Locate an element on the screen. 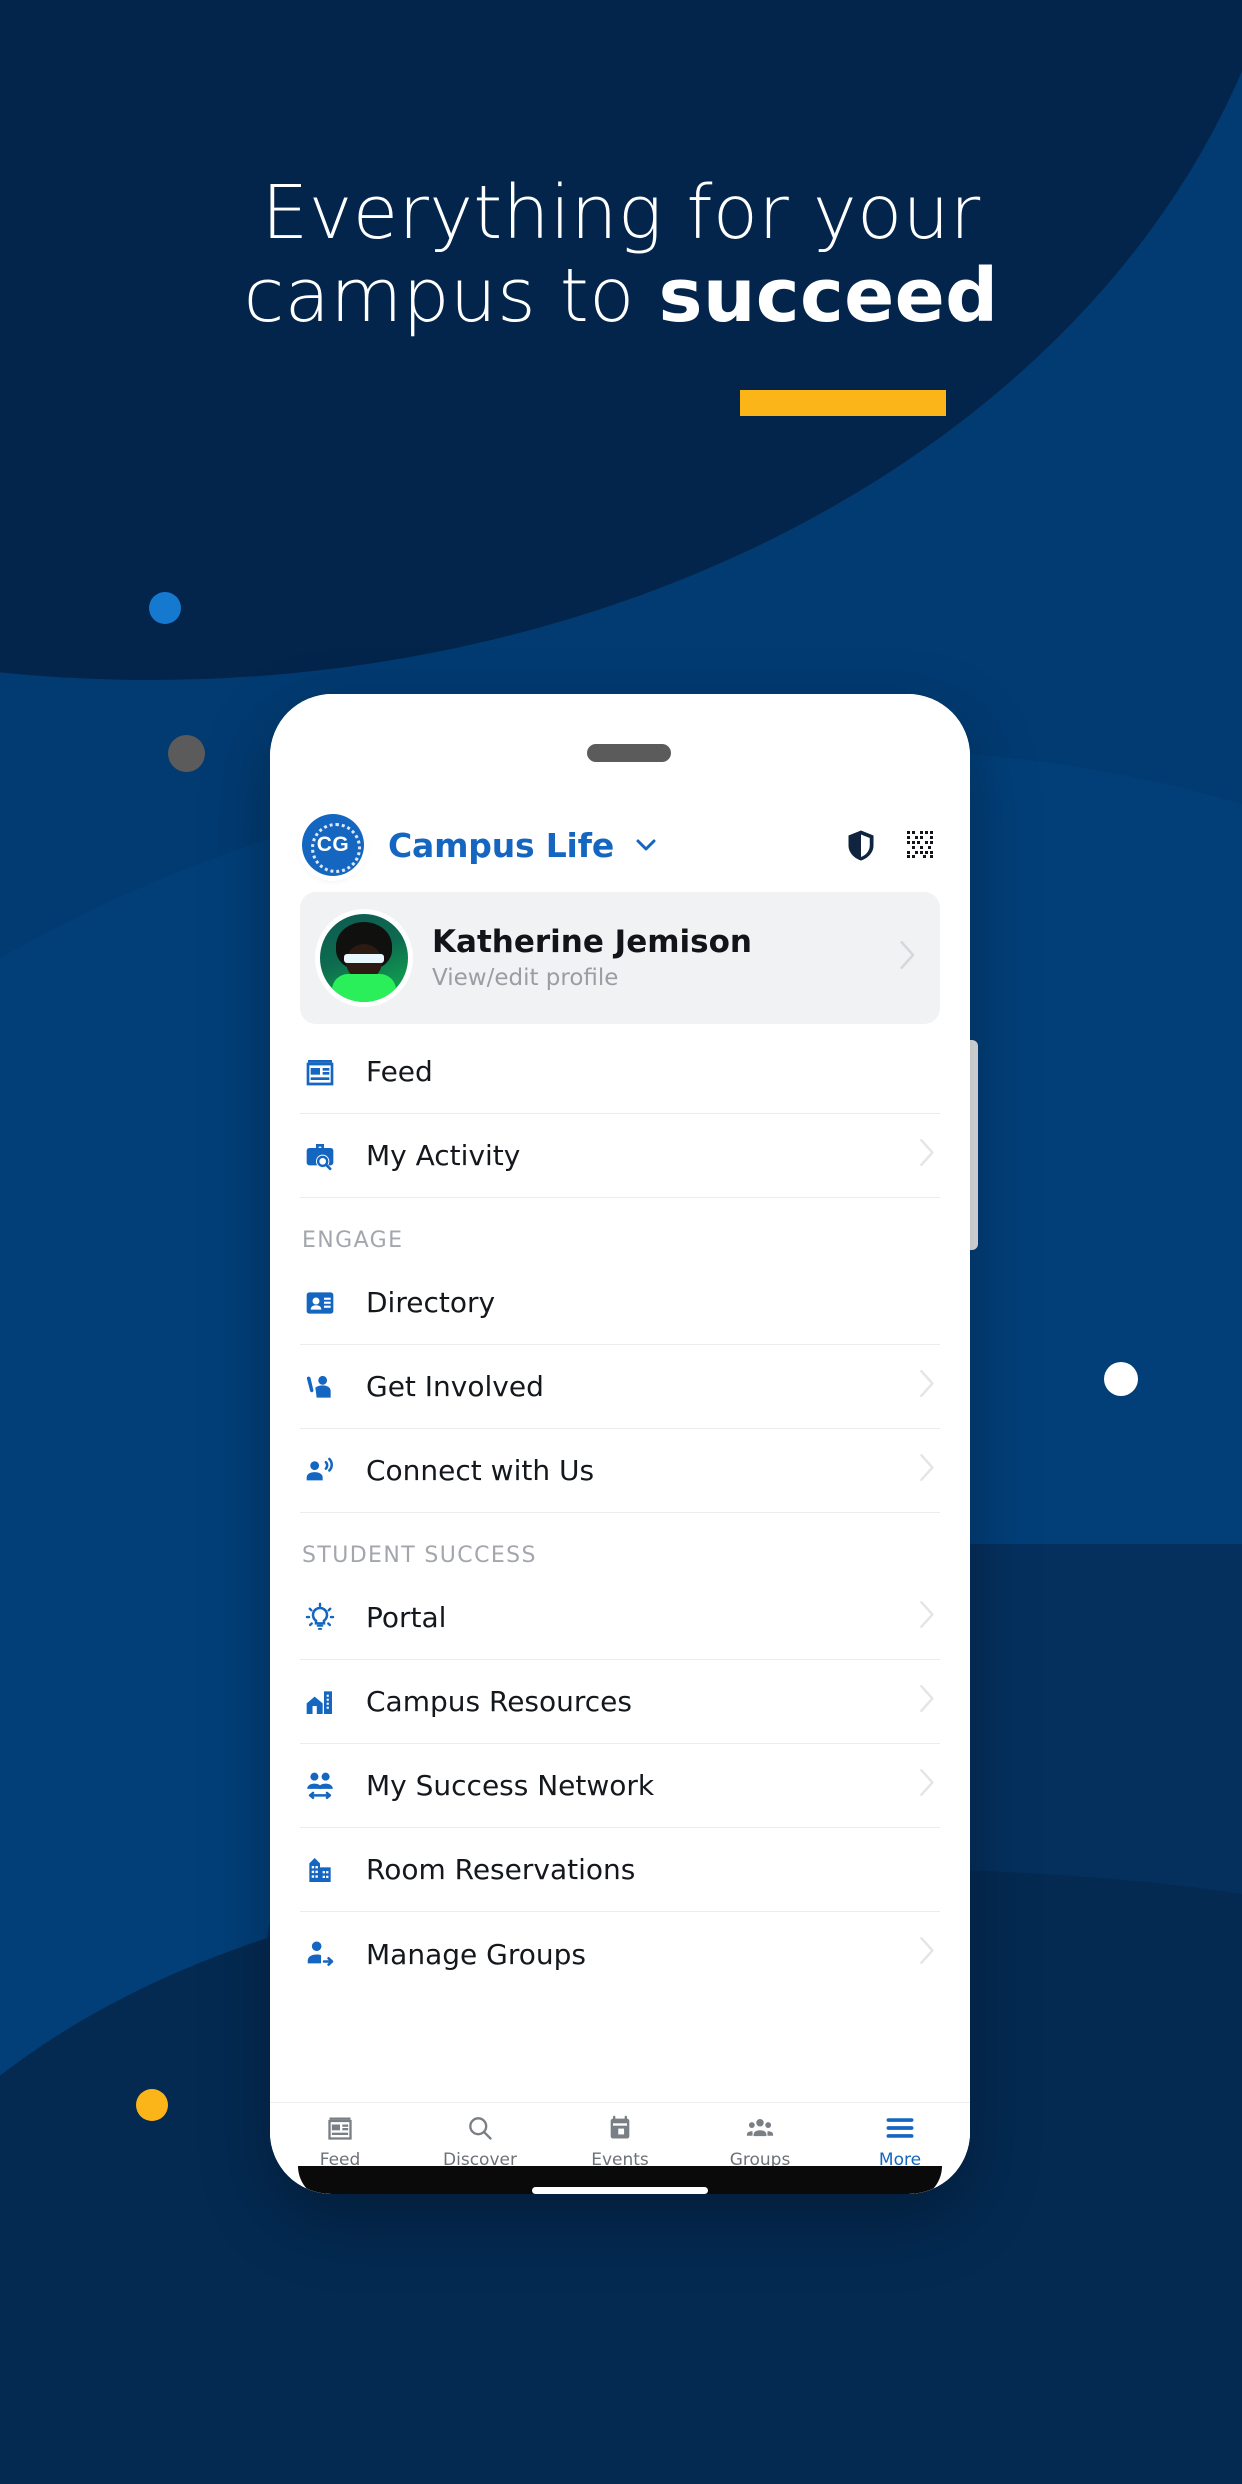 Image resolution: width=1242 pixels, height=2484 pixels. menu-item-label: Manage Groups is located at coordinates (476, 1954).